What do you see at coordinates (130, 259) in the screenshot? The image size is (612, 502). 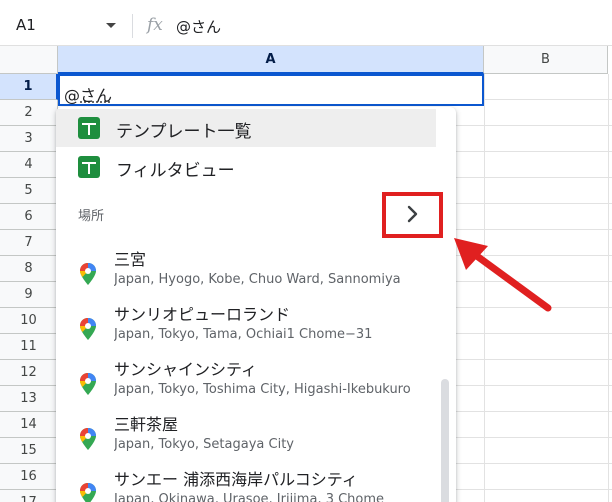 I see `place-name: 三宮` at bounding box center [130, 259].